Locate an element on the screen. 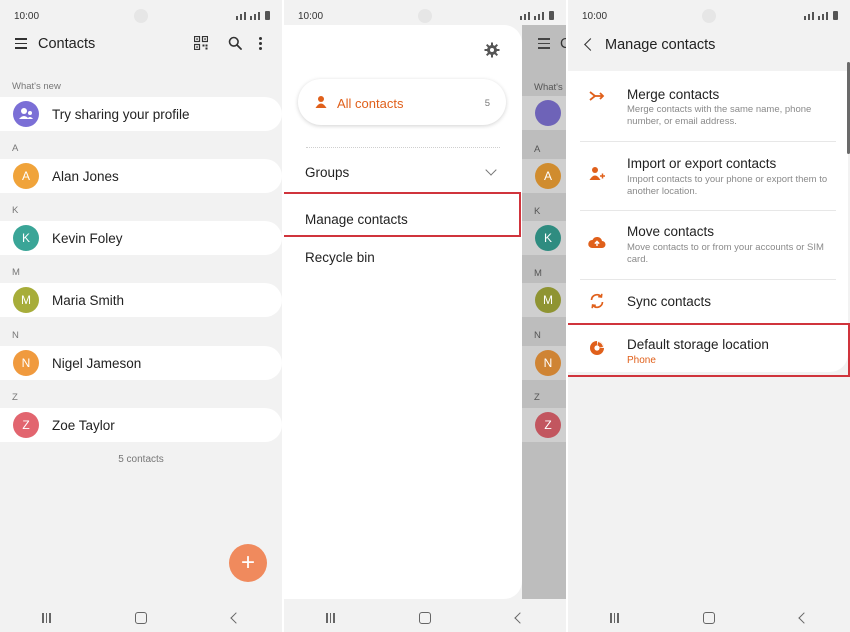 This screenshot has width=850, height=632. all-contacts-label: All contacts is located at coordinates (370, 103).